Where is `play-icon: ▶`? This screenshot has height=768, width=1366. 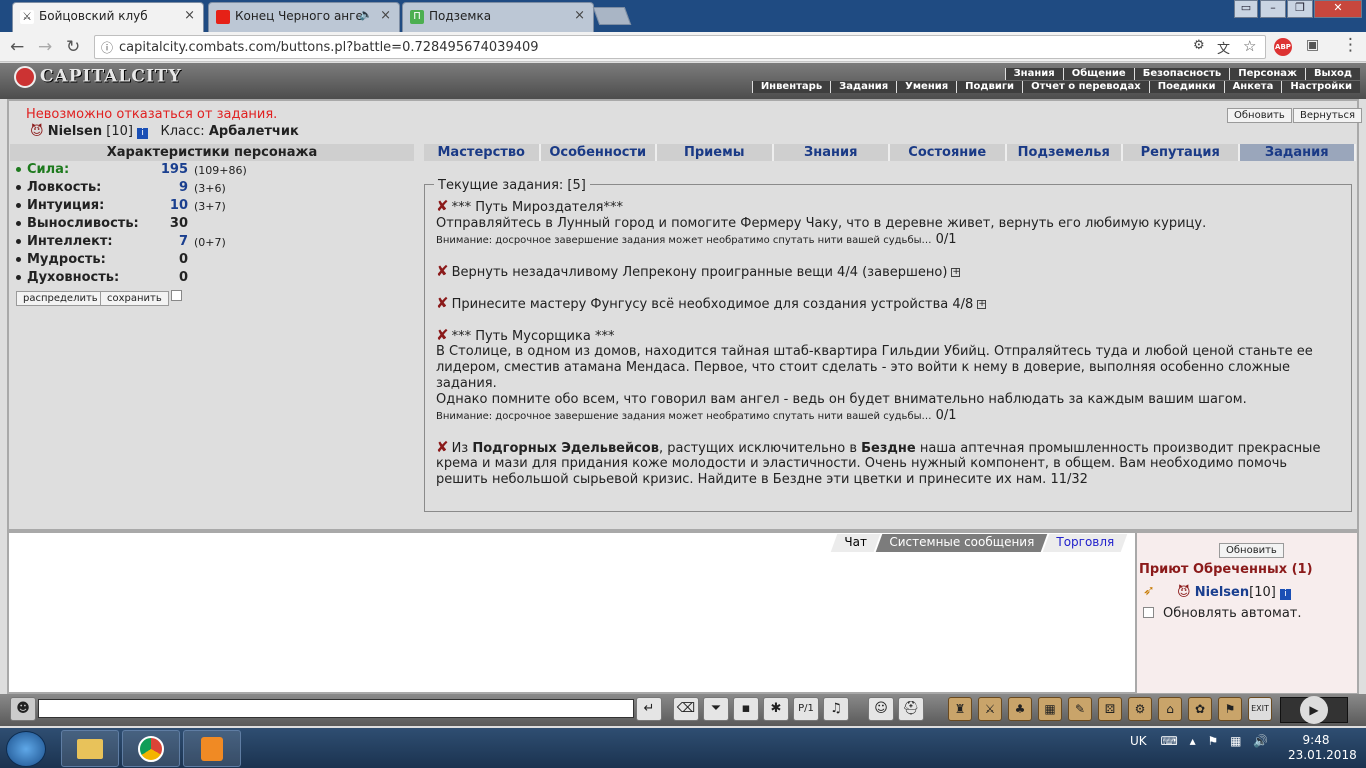 play-icon: ▶ is located at coordinates (1314, 710).